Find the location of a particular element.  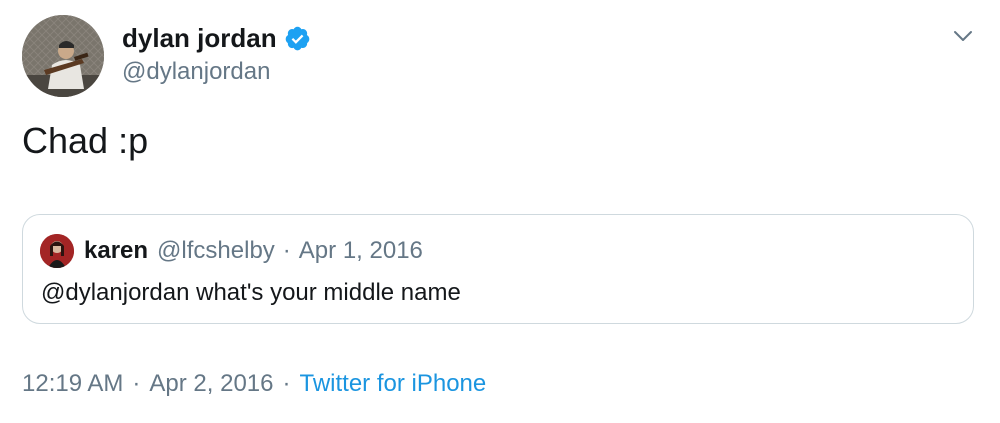

author-avatar-image is located at coordinates (63, 56).